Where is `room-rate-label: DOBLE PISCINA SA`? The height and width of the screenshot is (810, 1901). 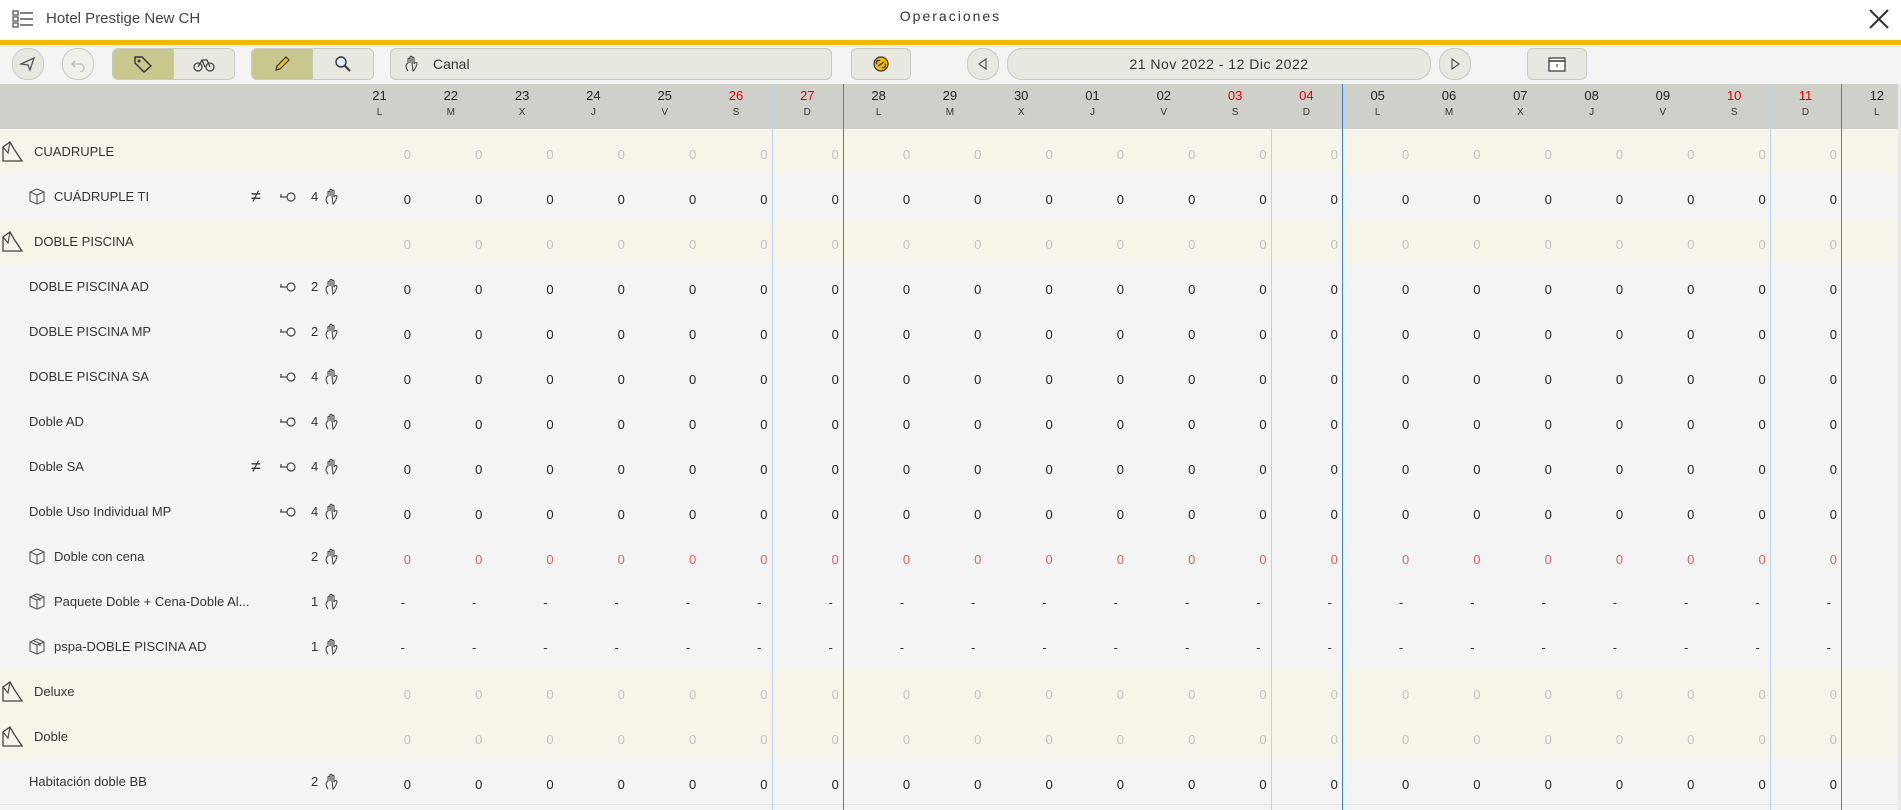 room-rate-label: DOBLE PISCINA SA is located at coordinates (89, 376).